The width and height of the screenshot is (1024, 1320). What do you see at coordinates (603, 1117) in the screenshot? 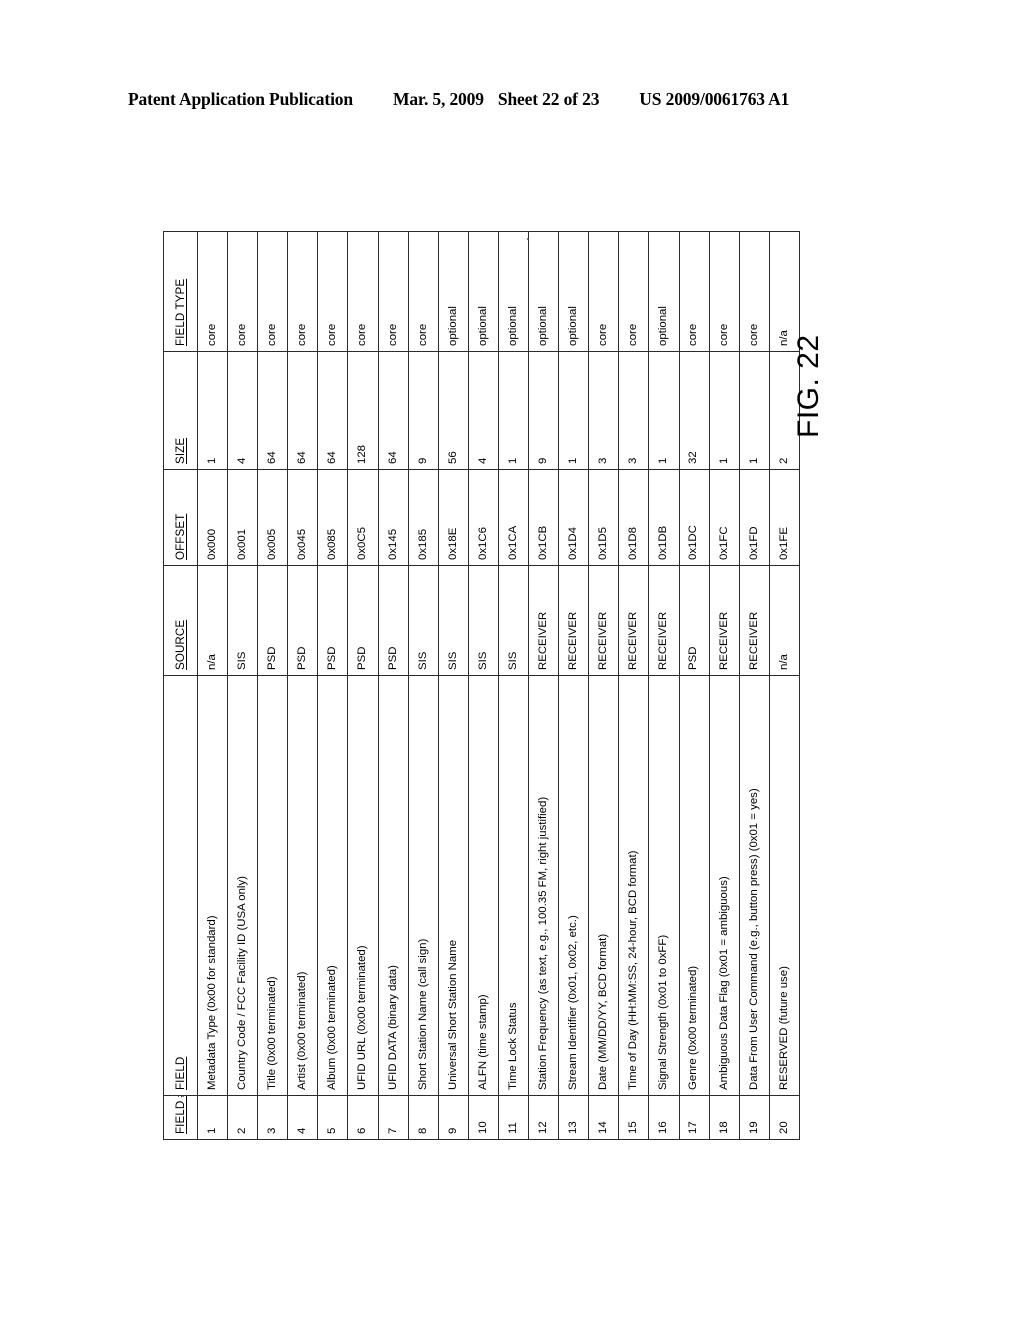
I see `cell-field-number: 14` at bounding box center [603, 1117].